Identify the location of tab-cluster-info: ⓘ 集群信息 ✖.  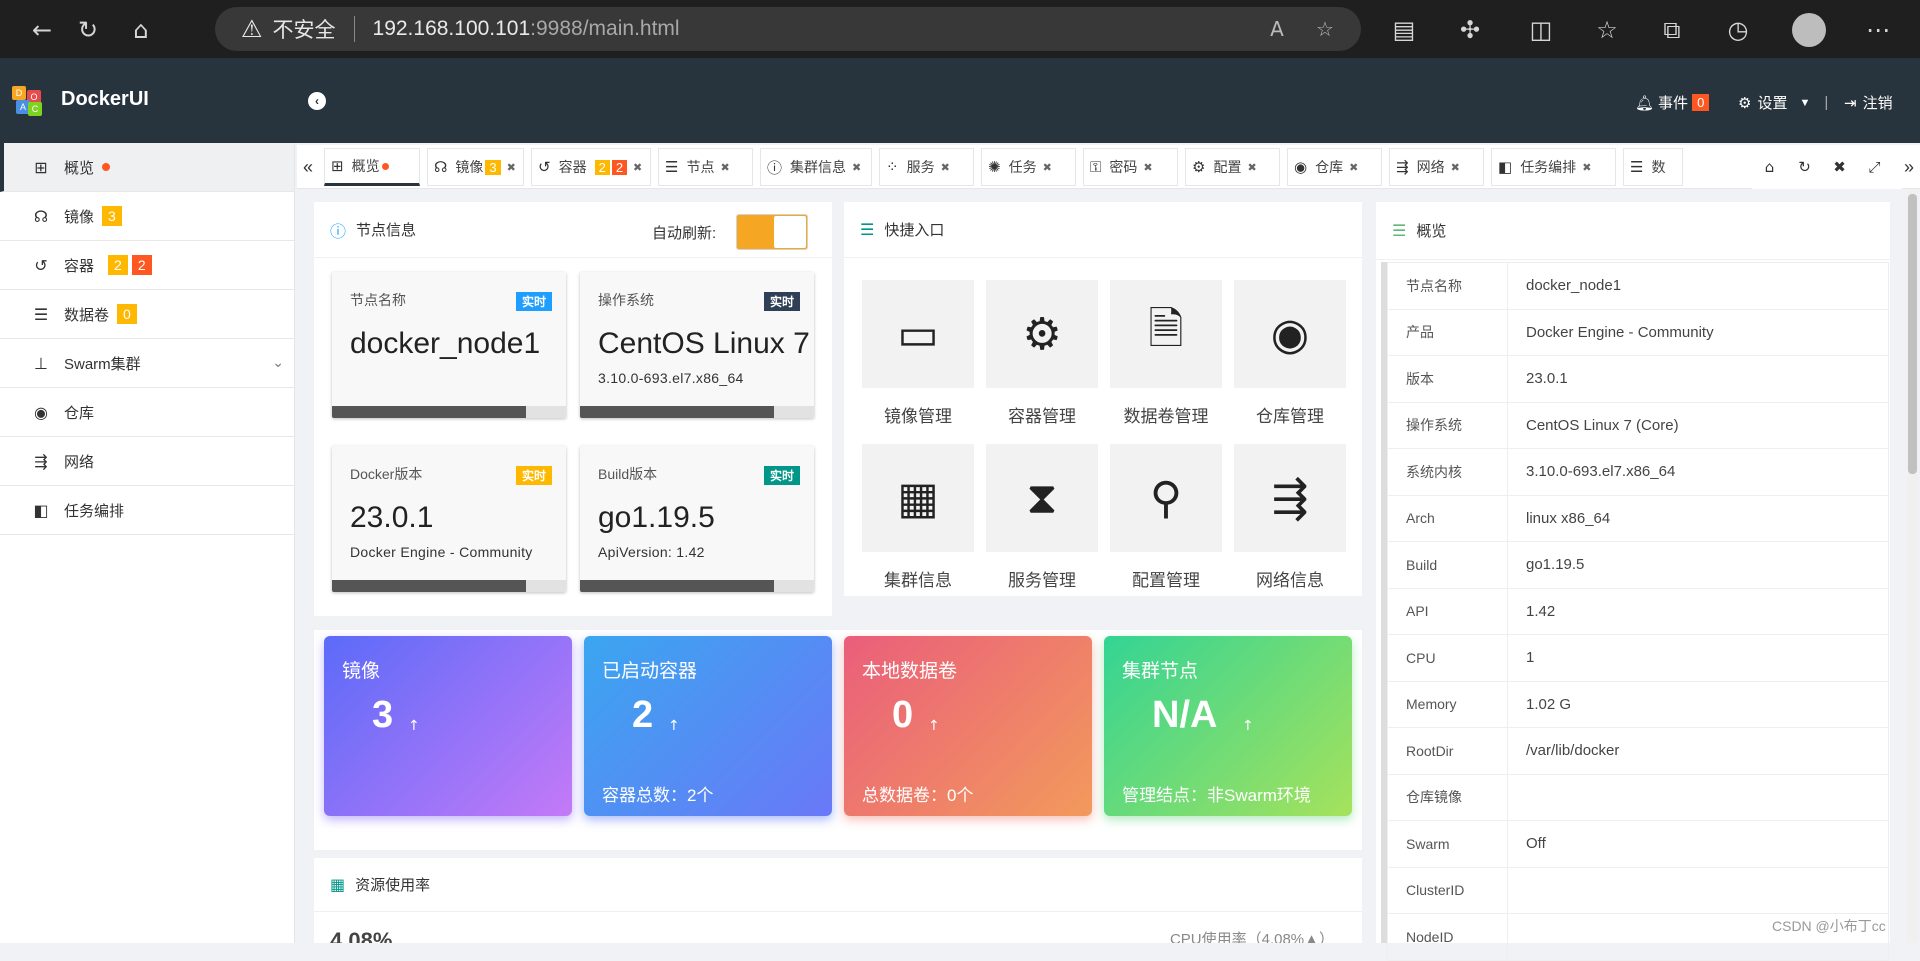
(816, 167).